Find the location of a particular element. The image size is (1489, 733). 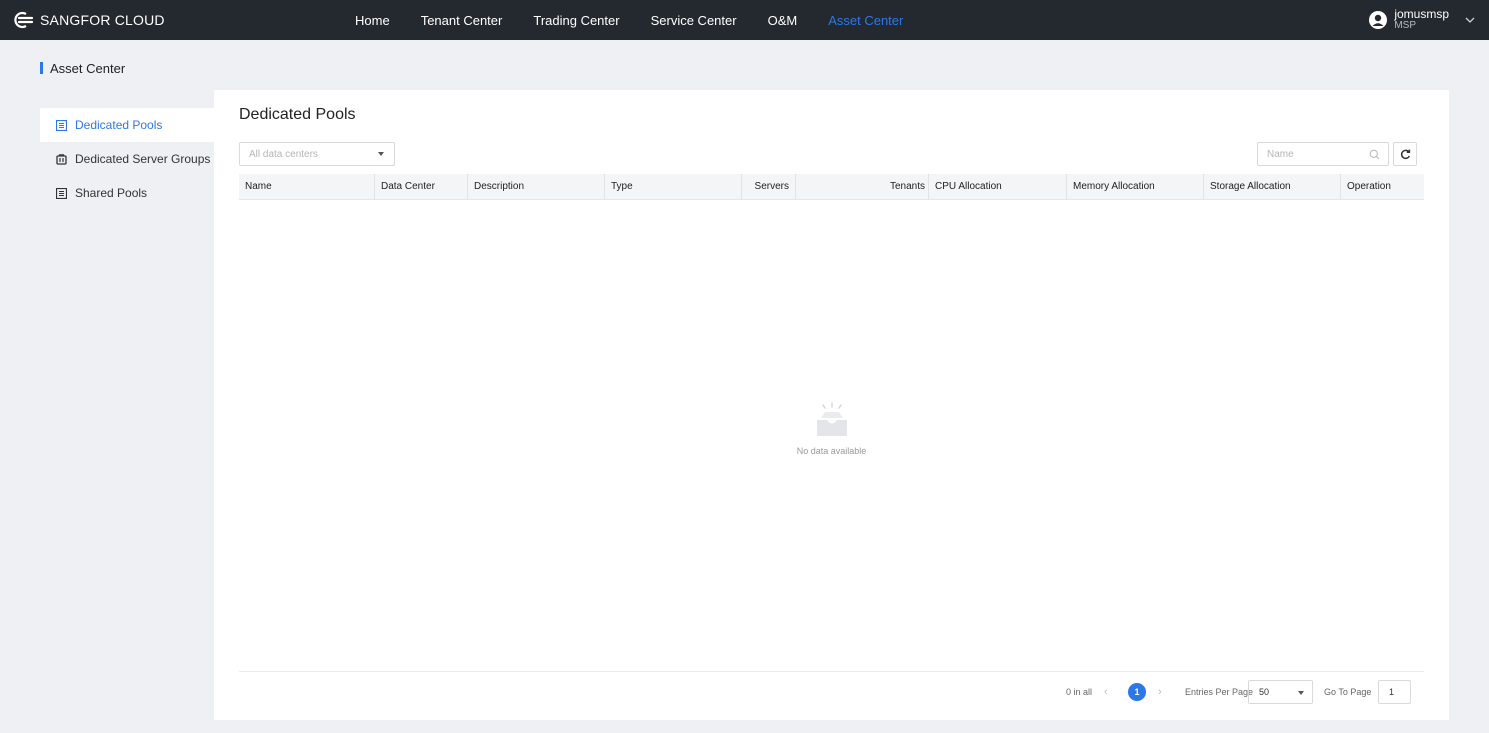

refresh-button is located at coordinates (1405, 154).